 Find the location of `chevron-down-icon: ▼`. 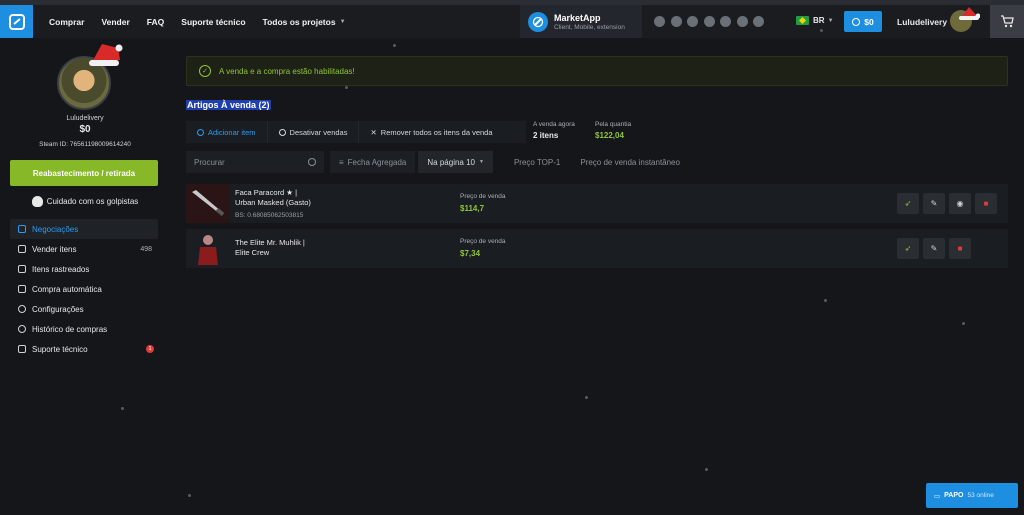

chevron-down-icon: ▼ is located at coordinates (481, 162).